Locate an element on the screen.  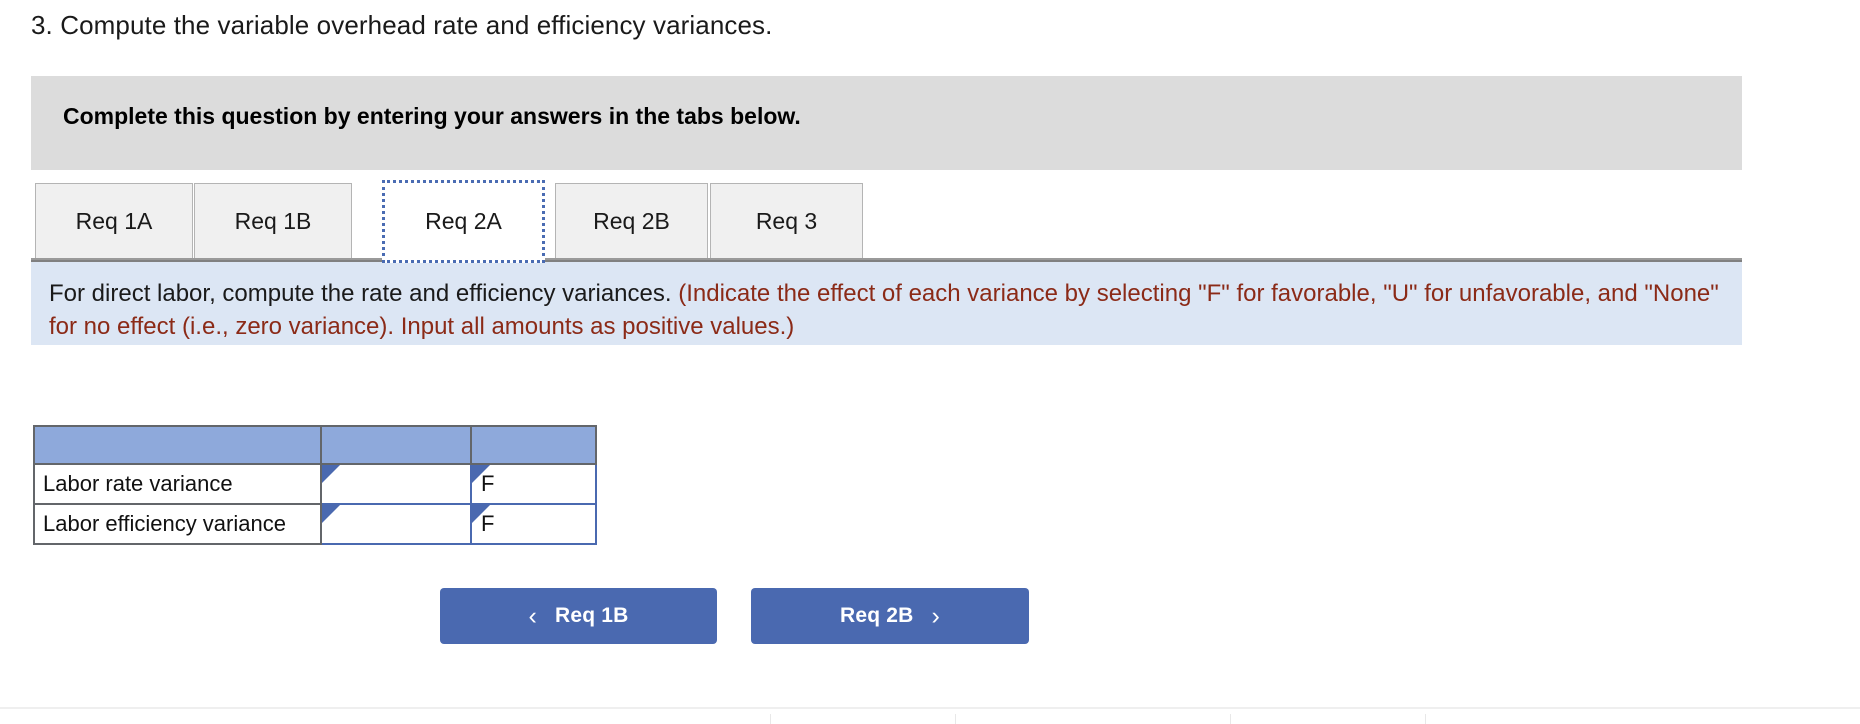
next-requirement-label: Req 2B is located at coordinates (876, 615).